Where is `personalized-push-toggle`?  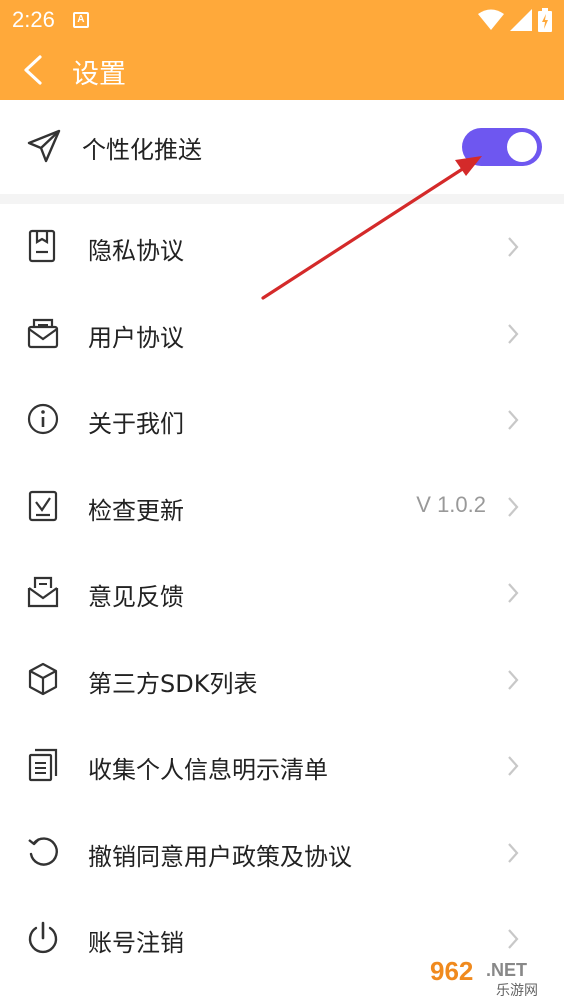
personalized-push-toggle is located at coordinates (502, 147).